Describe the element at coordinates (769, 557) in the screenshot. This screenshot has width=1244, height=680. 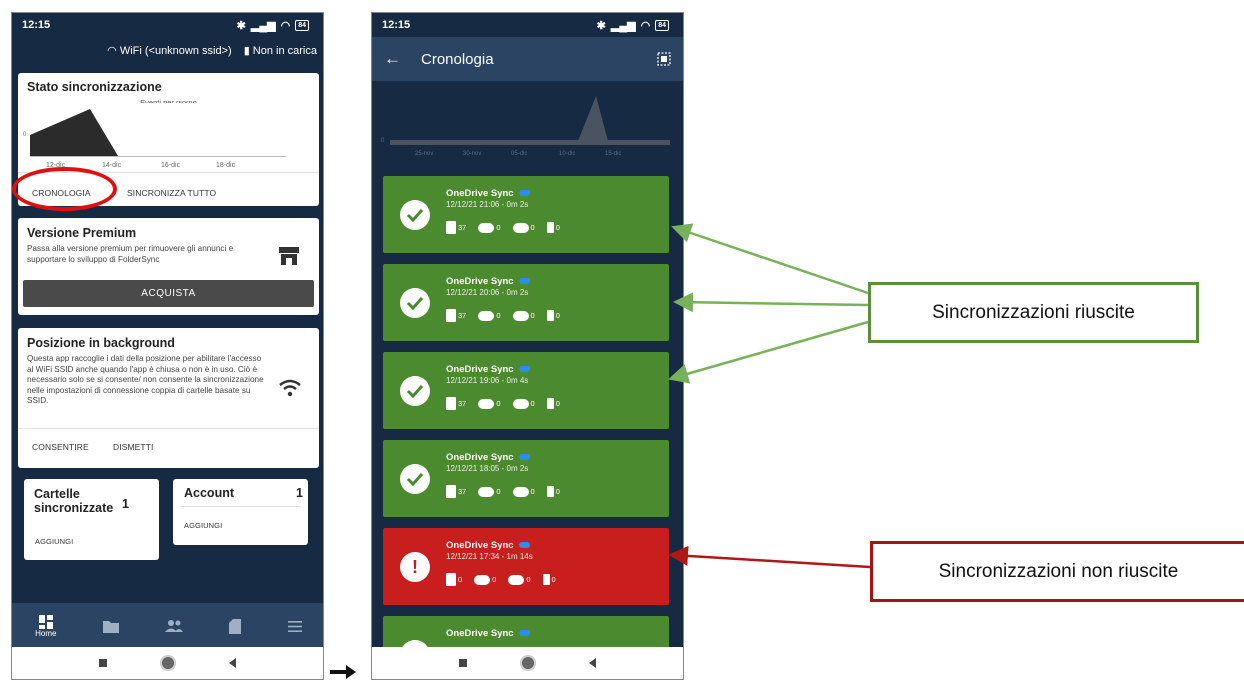
I see `arrow-failure` at that location.